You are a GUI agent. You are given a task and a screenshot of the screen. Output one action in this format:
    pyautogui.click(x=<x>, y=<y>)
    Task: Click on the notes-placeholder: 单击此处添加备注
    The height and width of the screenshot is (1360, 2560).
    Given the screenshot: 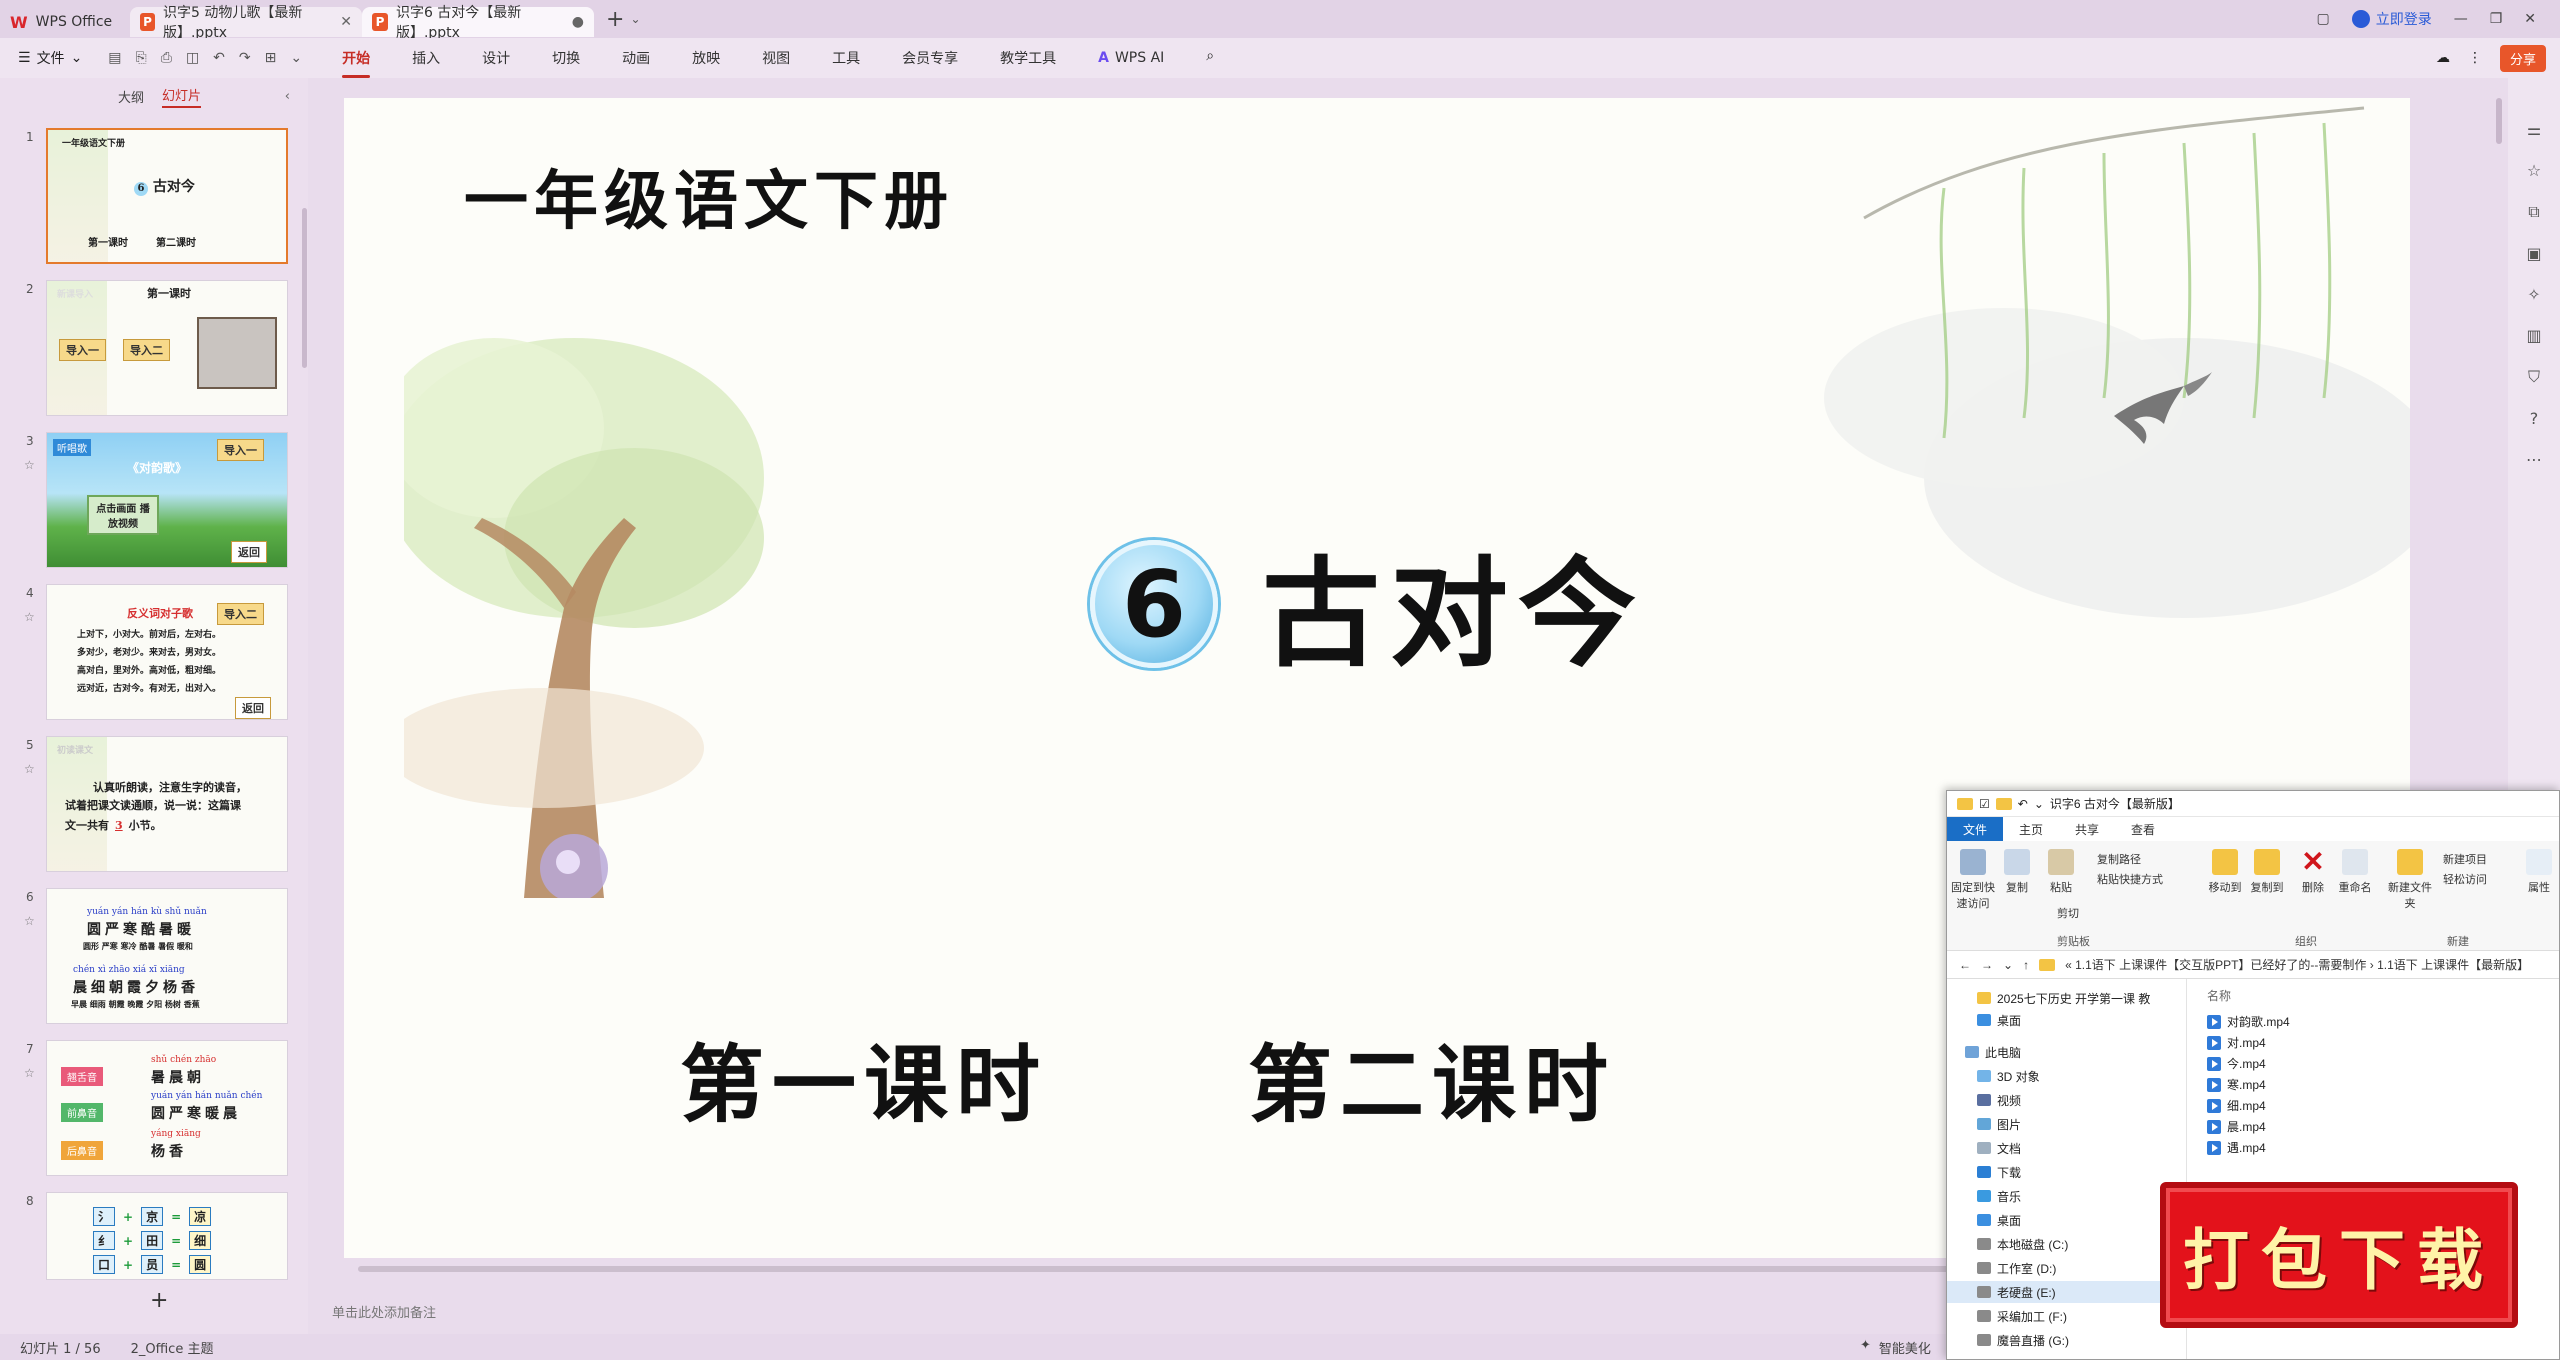 What is the action you would take?
    pyautogui.click(x=1118, y=1316)
    